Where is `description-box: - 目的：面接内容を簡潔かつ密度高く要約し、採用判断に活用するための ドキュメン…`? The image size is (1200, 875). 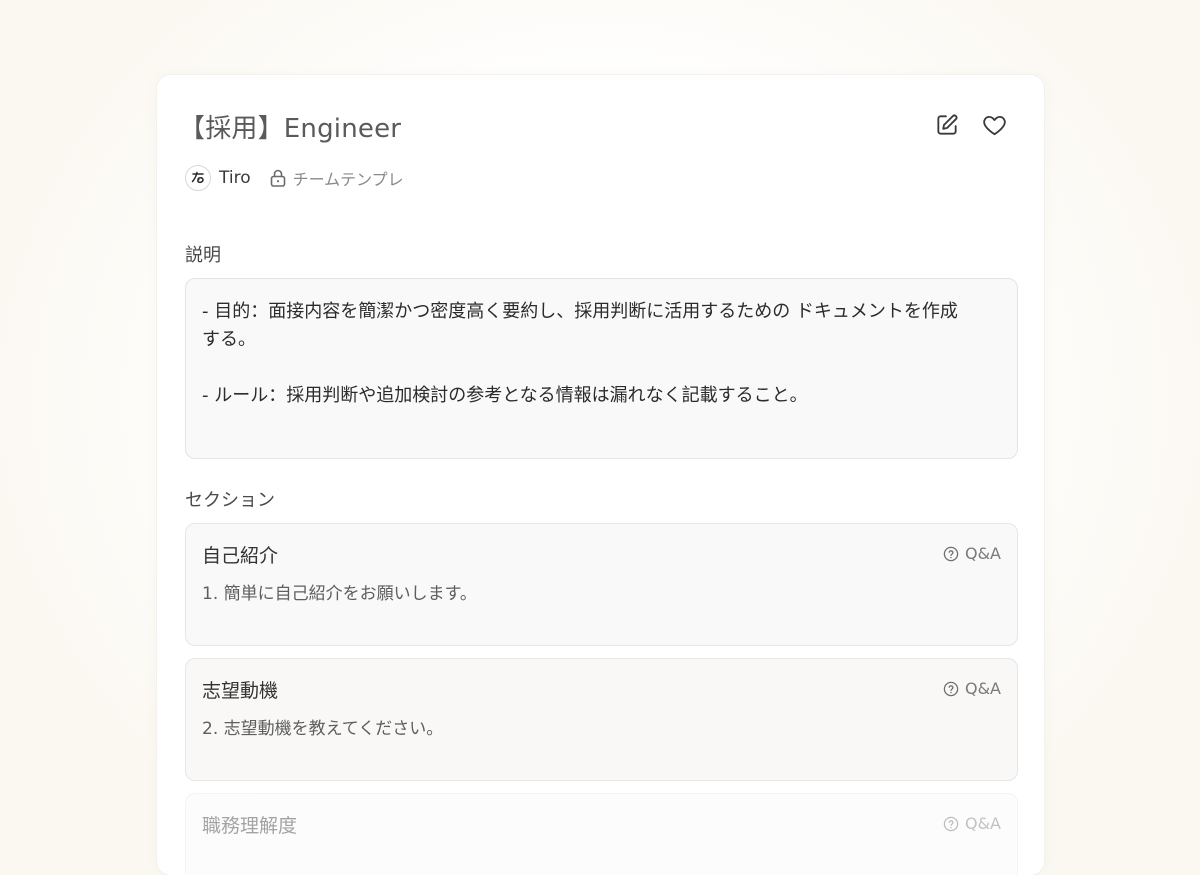 description-box: - 目的：面接内容を簡潔かつ密度高く要約し、採用判断に活用するための ドキュメン… is located at coordinates (601, 368).